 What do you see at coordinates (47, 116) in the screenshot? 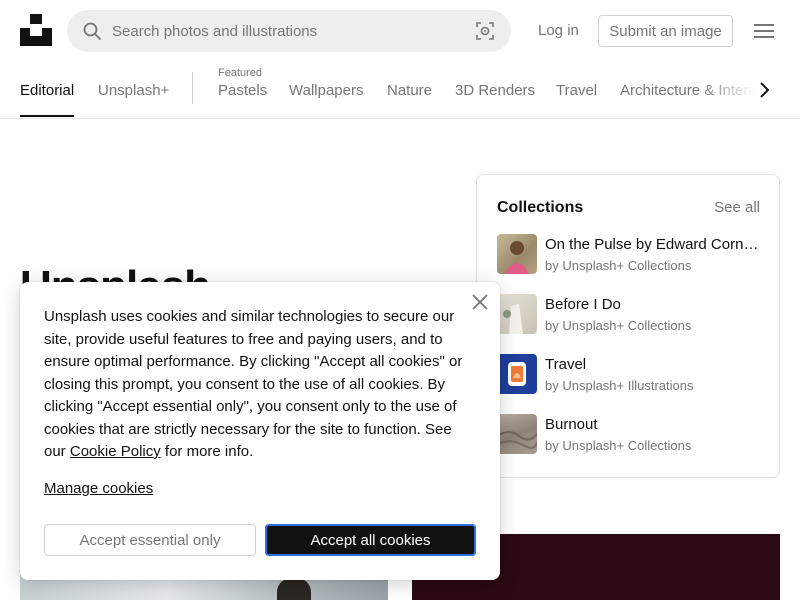
I see `active-tab-indicator` at bounding box center [47, 116].